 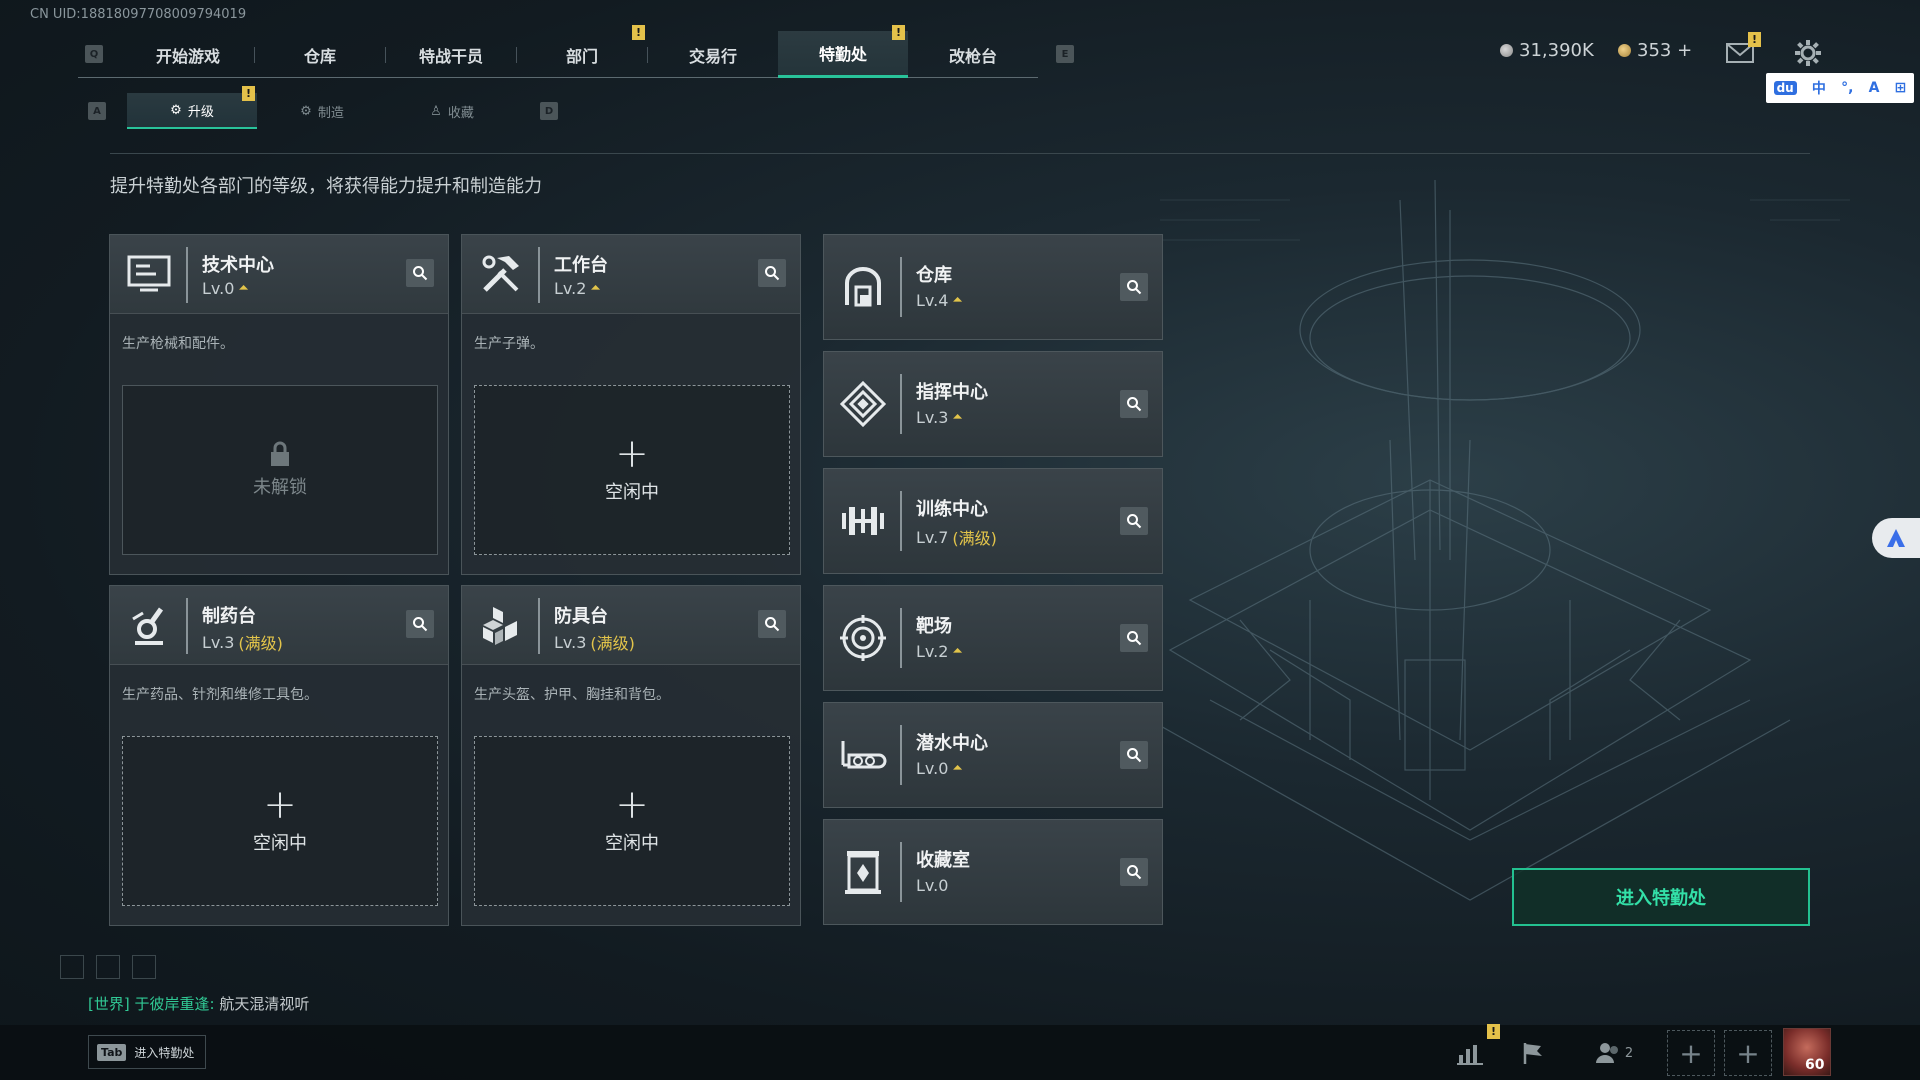 I want to click on tab-trading: 交易行, so click(x=713, y=54).